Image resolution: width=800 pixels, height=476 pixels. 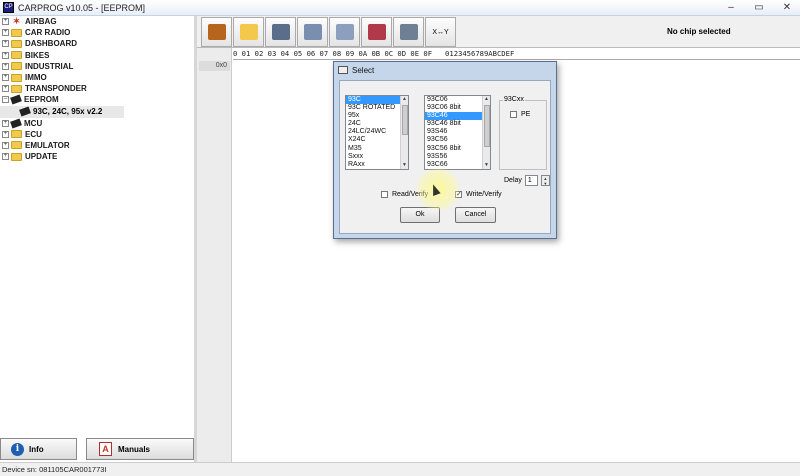 I want to click on erase-button, so click(x=376, y=32).